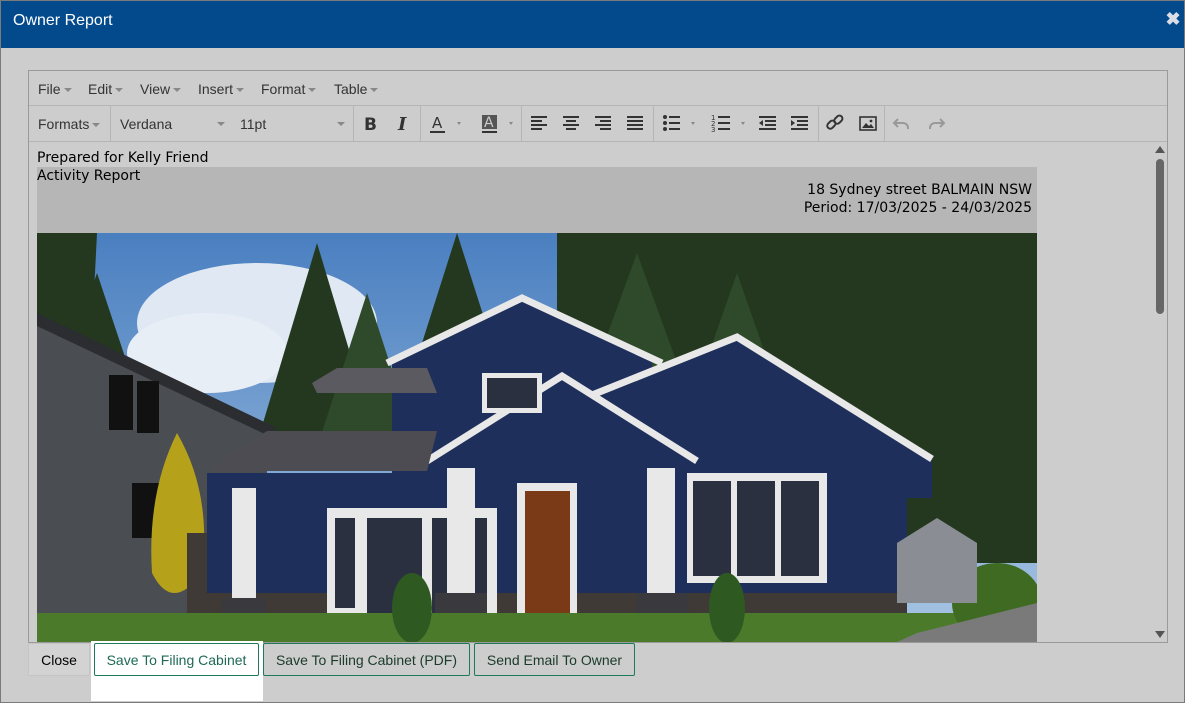 The width and height of the screenshot is (1185, 703). Describe the element at coordinates (1160, 392) in the screenshot. I see `editor-scrollbar` at that location.